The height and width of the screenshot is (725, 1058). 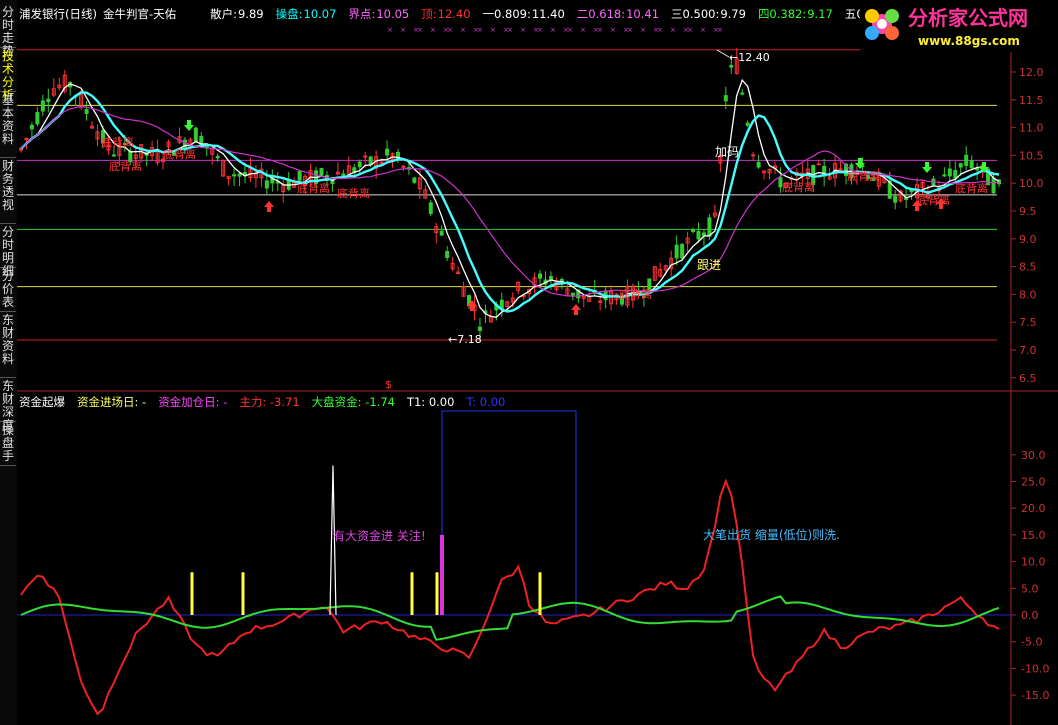 What do you see at coordinates (1035, 668) in the screenshot?
I see `indicator-axis-label: -10.0` at bounding box center [1035, 668].